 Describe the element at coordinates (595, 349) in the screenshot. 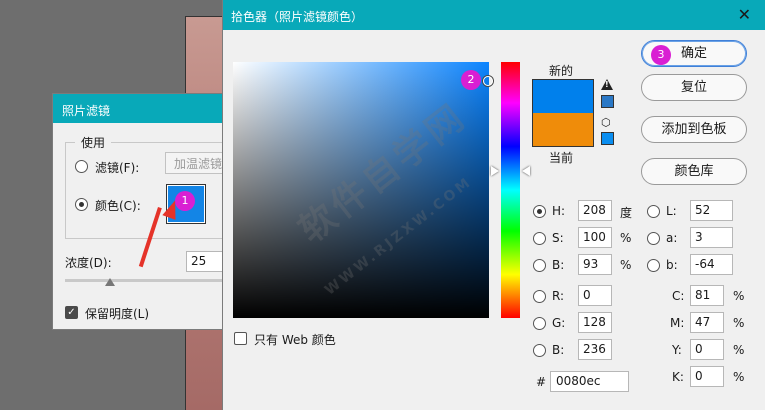

I see `blue-input: 236` at that location.